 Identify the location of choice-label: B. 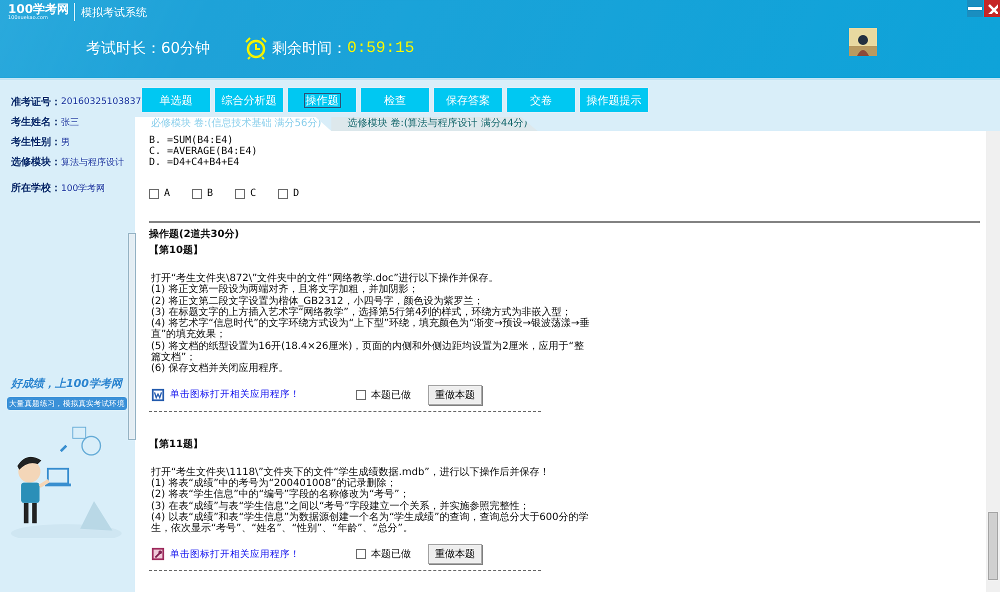
(210, 193).